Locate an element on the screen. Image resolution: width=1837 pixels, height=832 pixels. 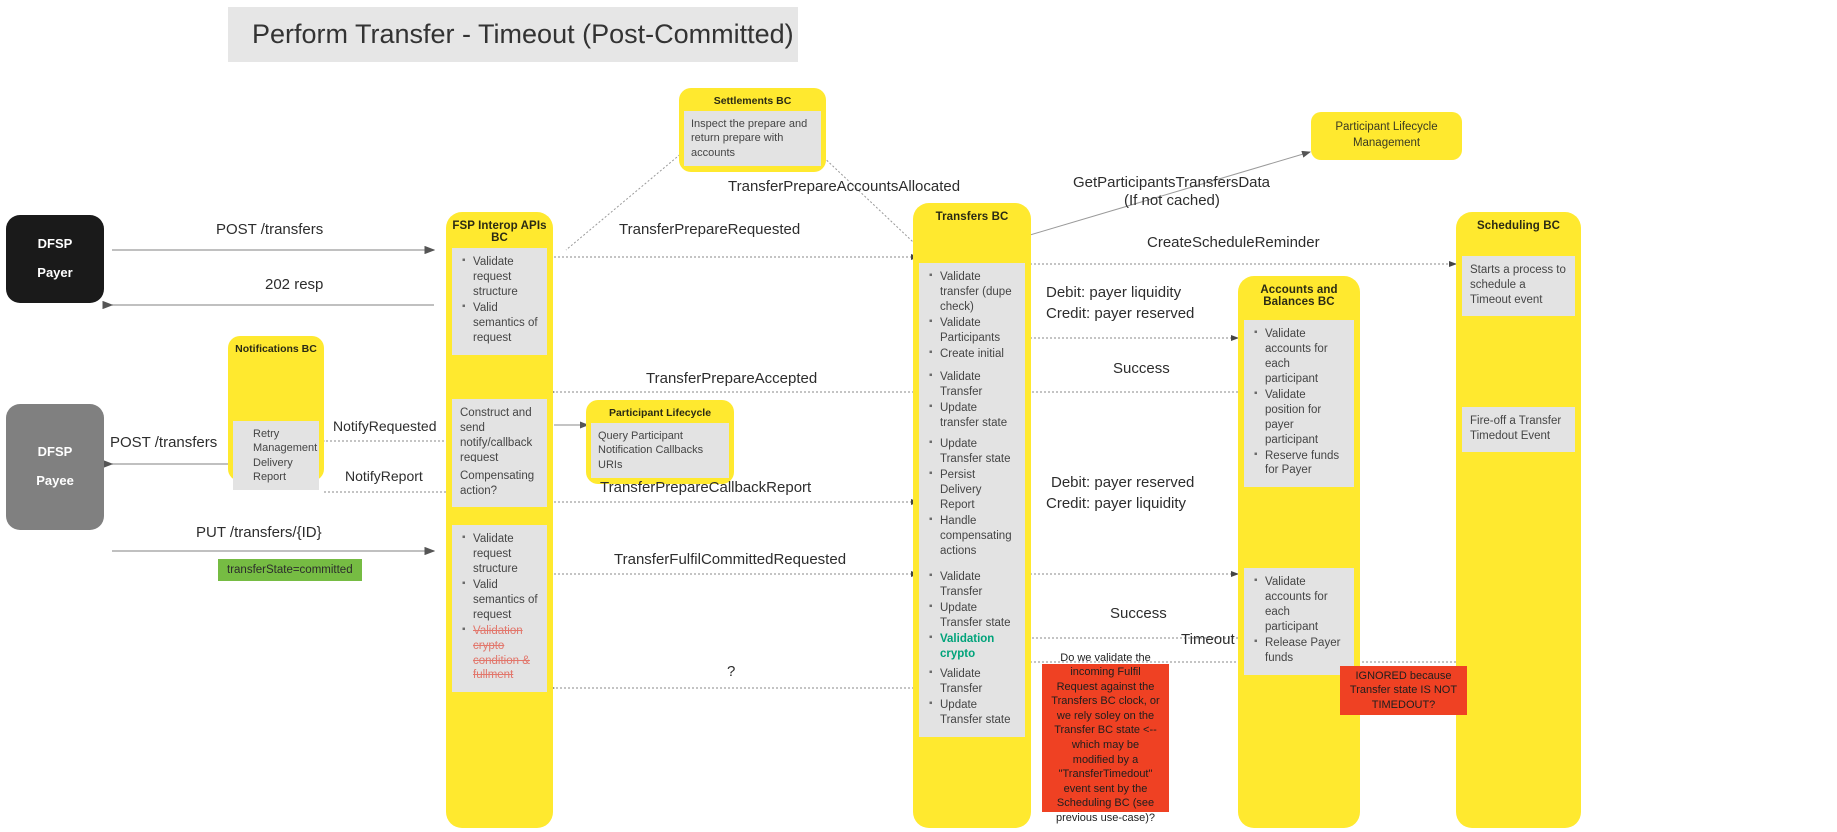
fsp-box4-struck-0: Validation crypto condition & fullment is located at coordinates (500, 653).